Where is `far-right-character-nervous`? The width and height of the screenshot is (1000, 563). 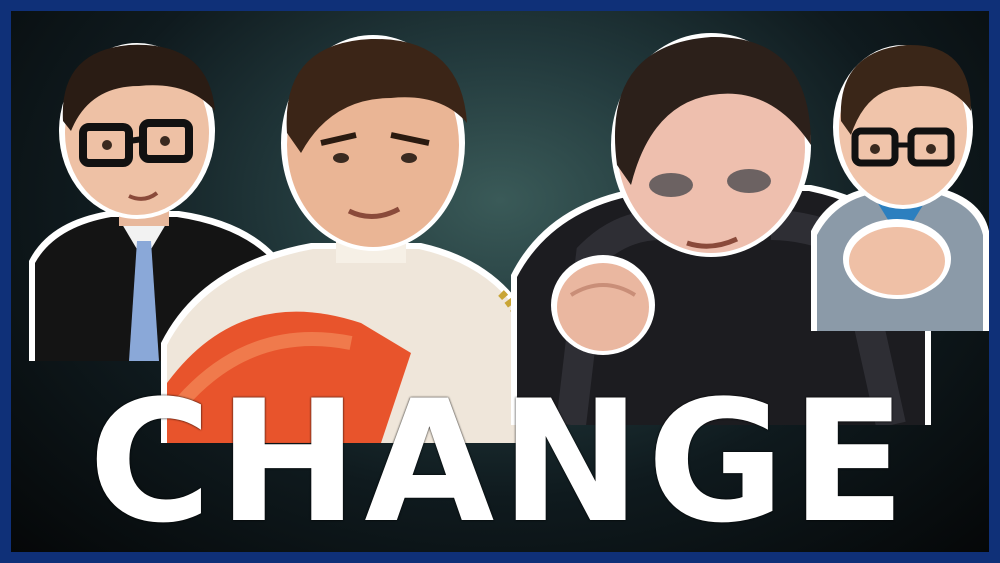 far-right-character-nervous is located at coordinates (900, 181).